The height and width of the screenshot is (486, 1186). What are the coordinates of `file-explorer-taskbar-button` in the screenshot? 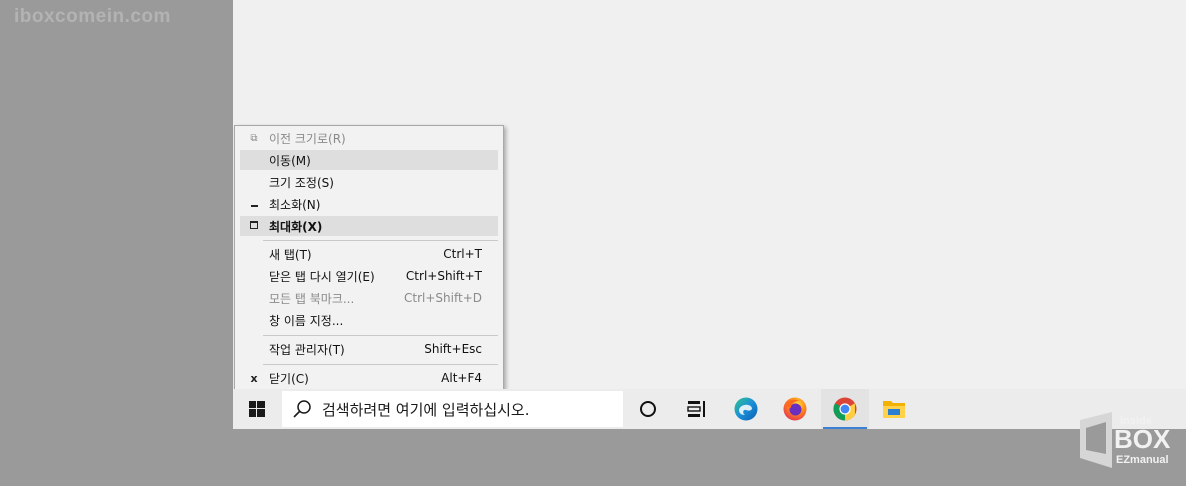 It's located at (894, 409).